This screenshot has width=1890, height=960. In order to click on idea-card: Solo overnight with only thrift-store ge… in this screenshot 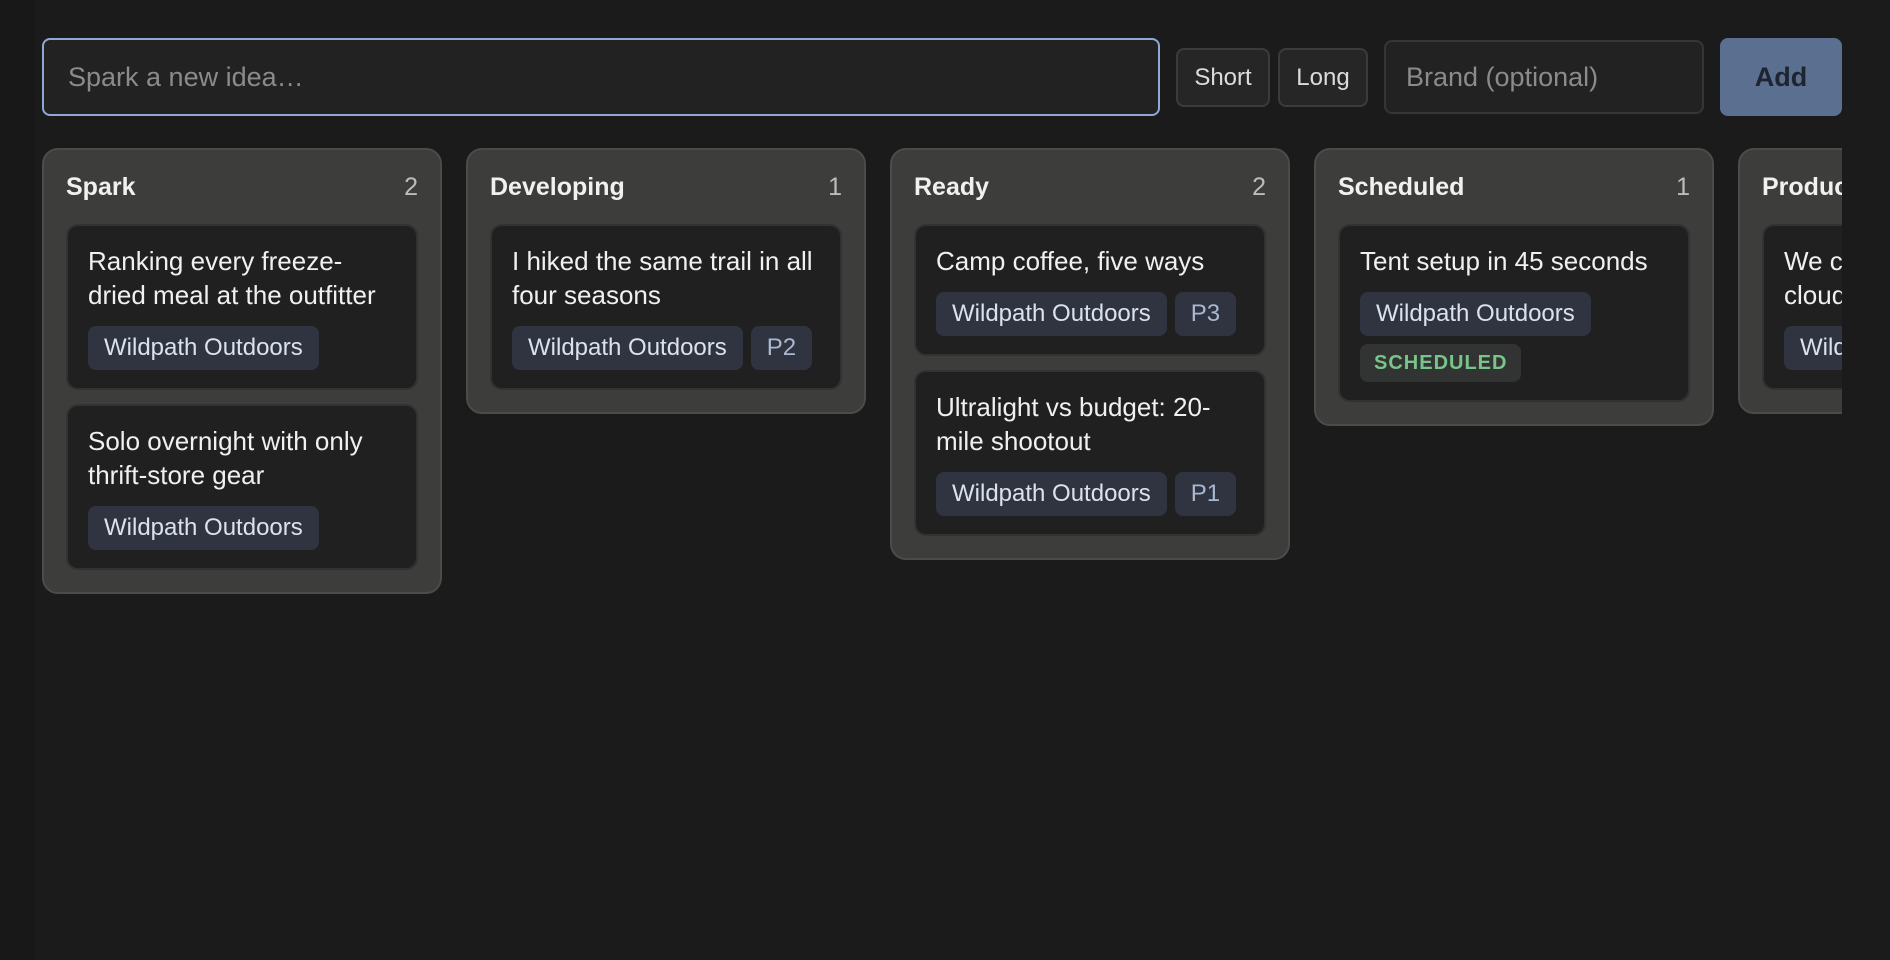, I will do `click(242, 487)`.